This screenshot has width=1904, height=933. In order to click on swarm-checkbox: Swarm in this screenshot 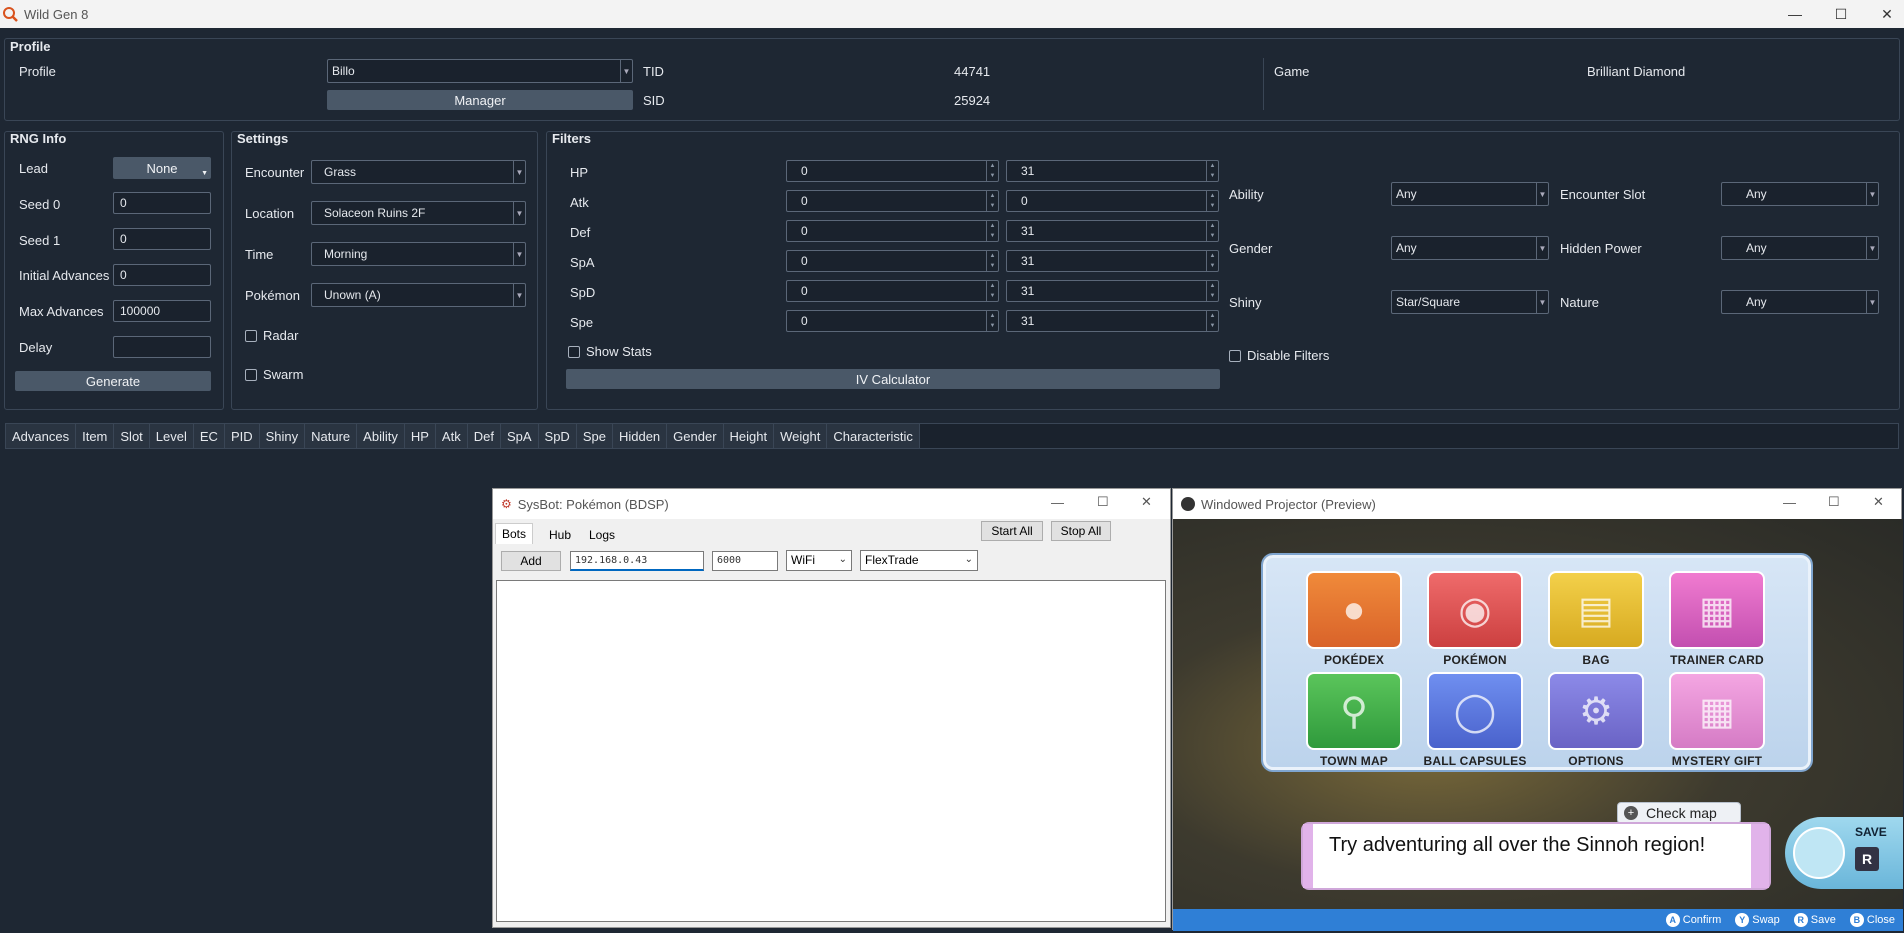, I will do `click(274, 374)`.